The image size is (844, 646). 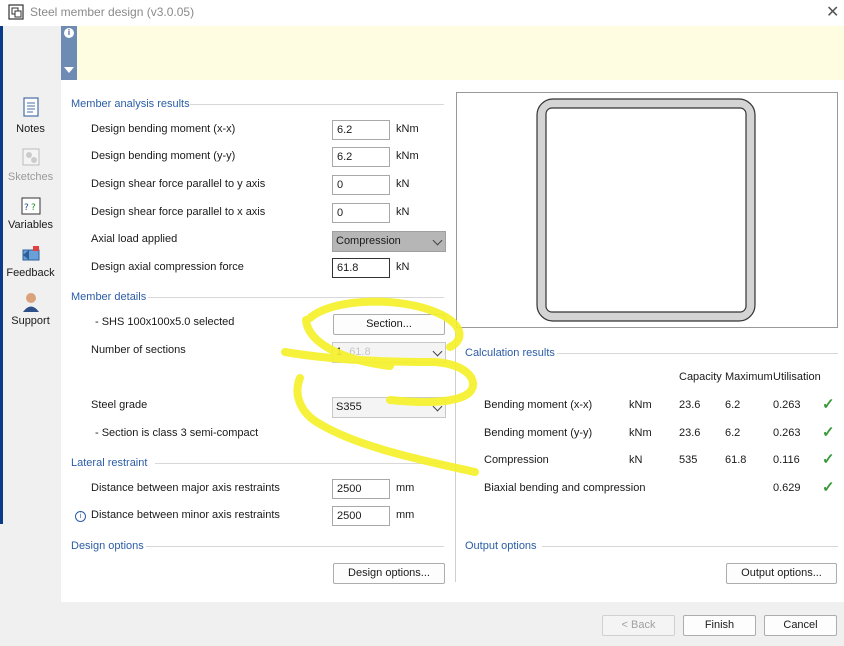 What do you see at coordinates (361, 130) in the screenshot?
I see `bending-xx-input: 6.2` at bounding box center [361, 130].